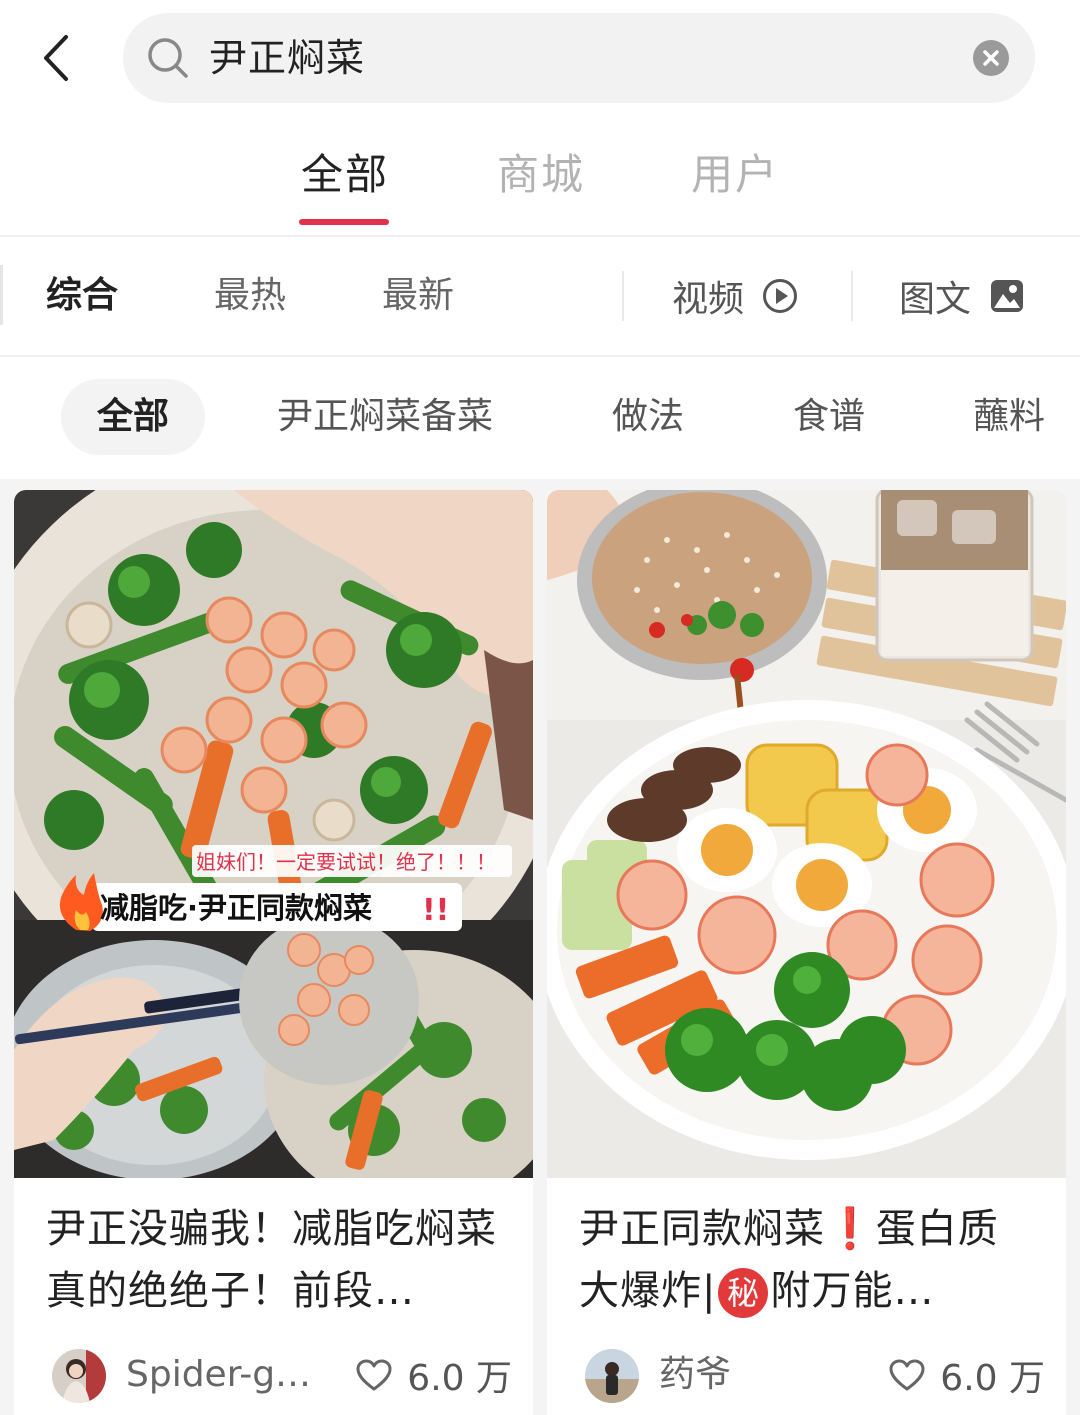  I want to click on sort-bar: 综合 最热 最新 视频 图文, so click(540, 296).